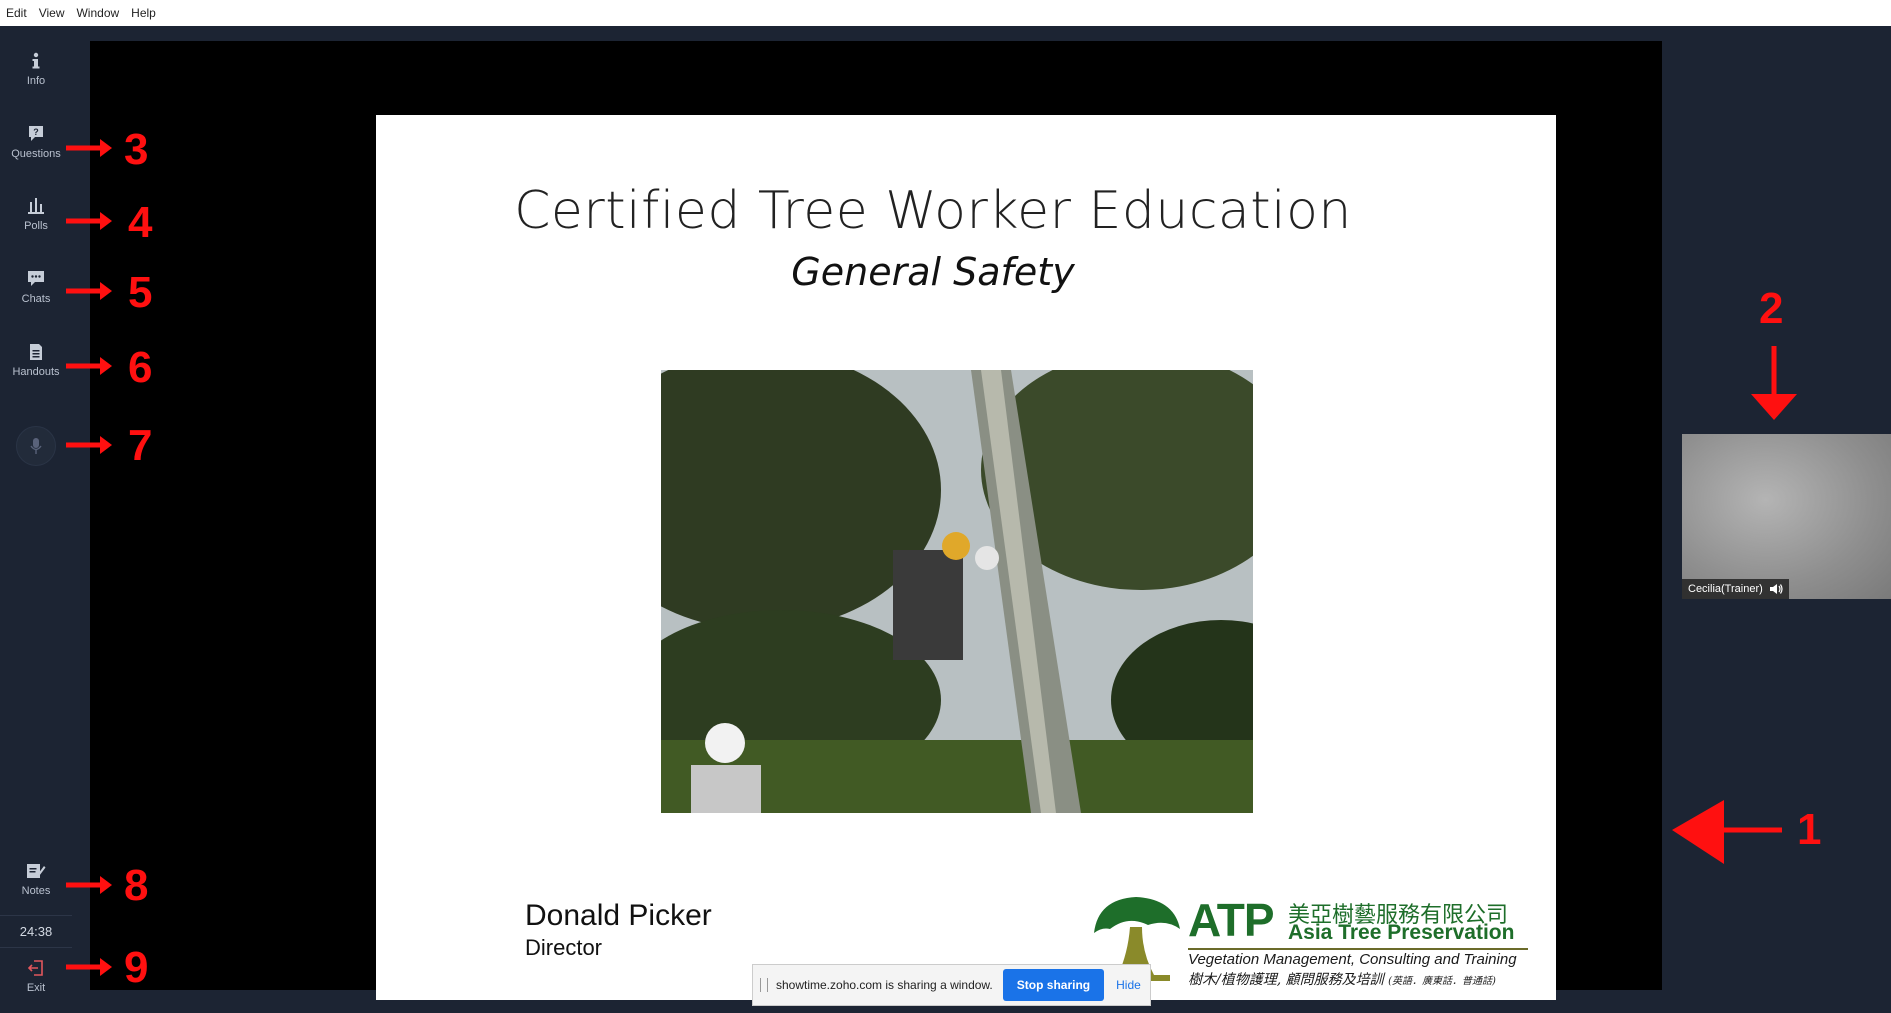  What do you see at coordinates (97, 13) in the screenshot?
I see `menu-window: Window` at bounding box center [97, 13].